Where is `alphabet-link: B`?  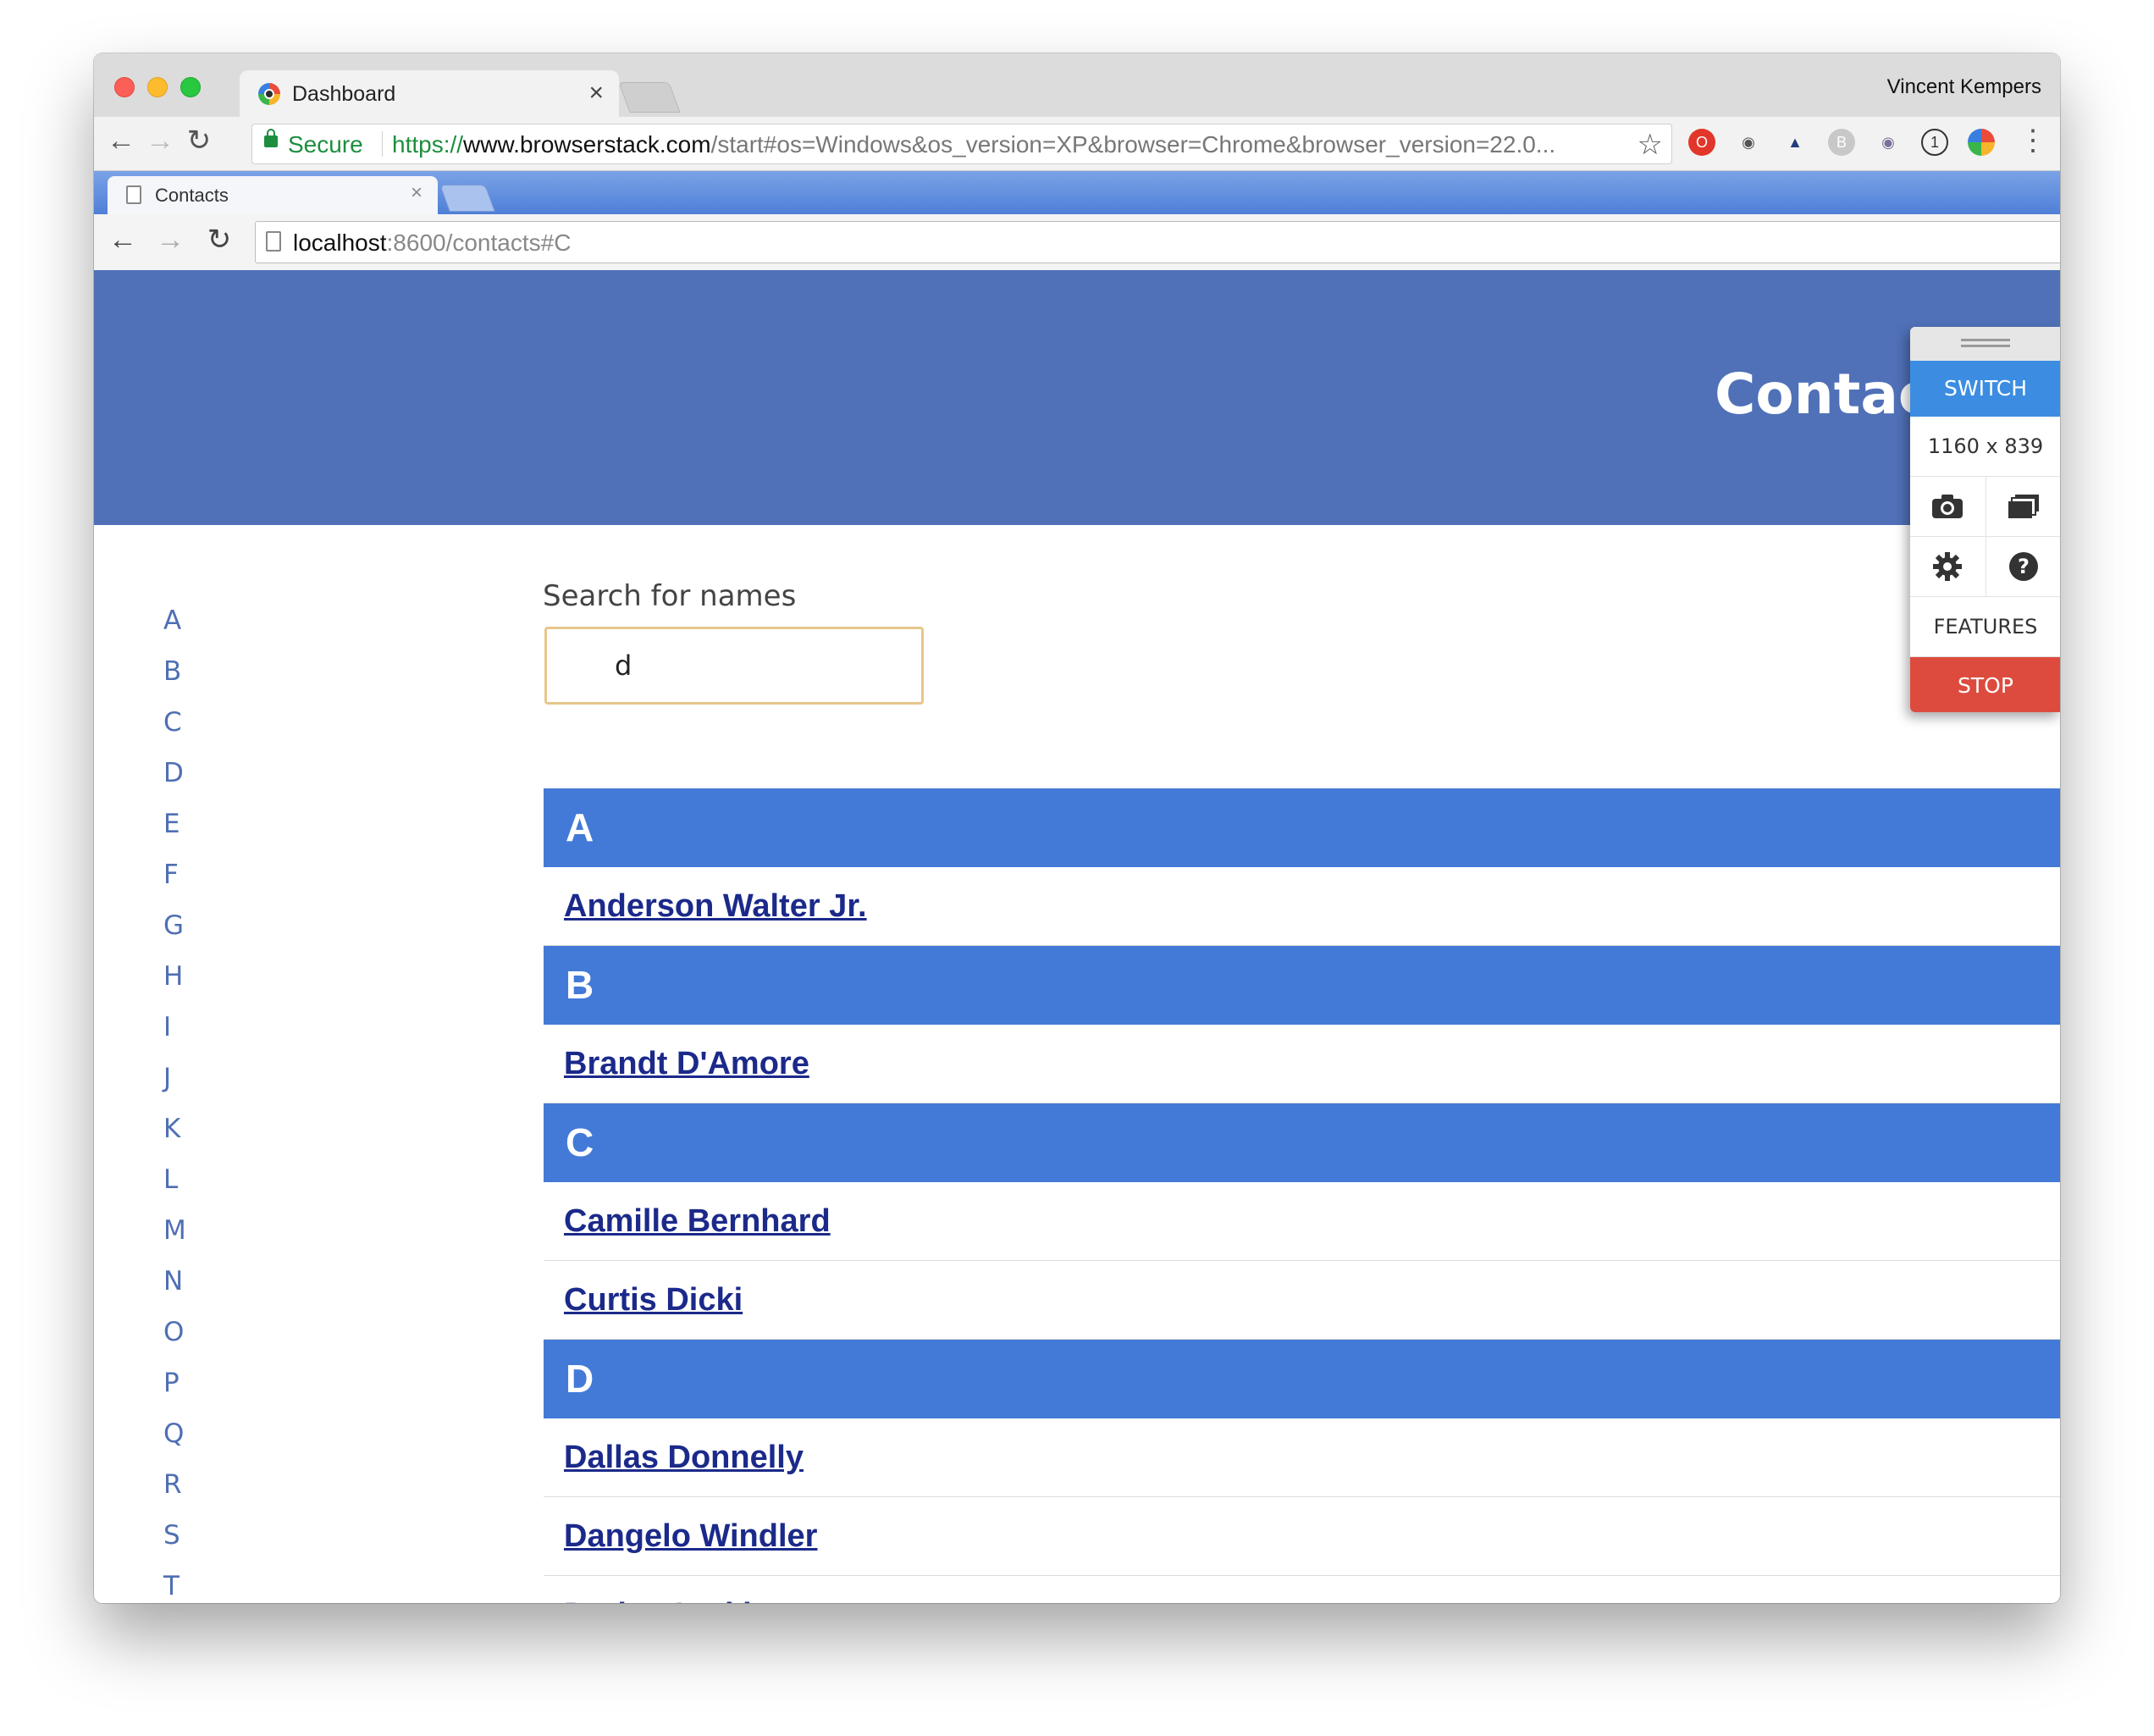
alphabet-link: B is located at coordinates (174, 681).